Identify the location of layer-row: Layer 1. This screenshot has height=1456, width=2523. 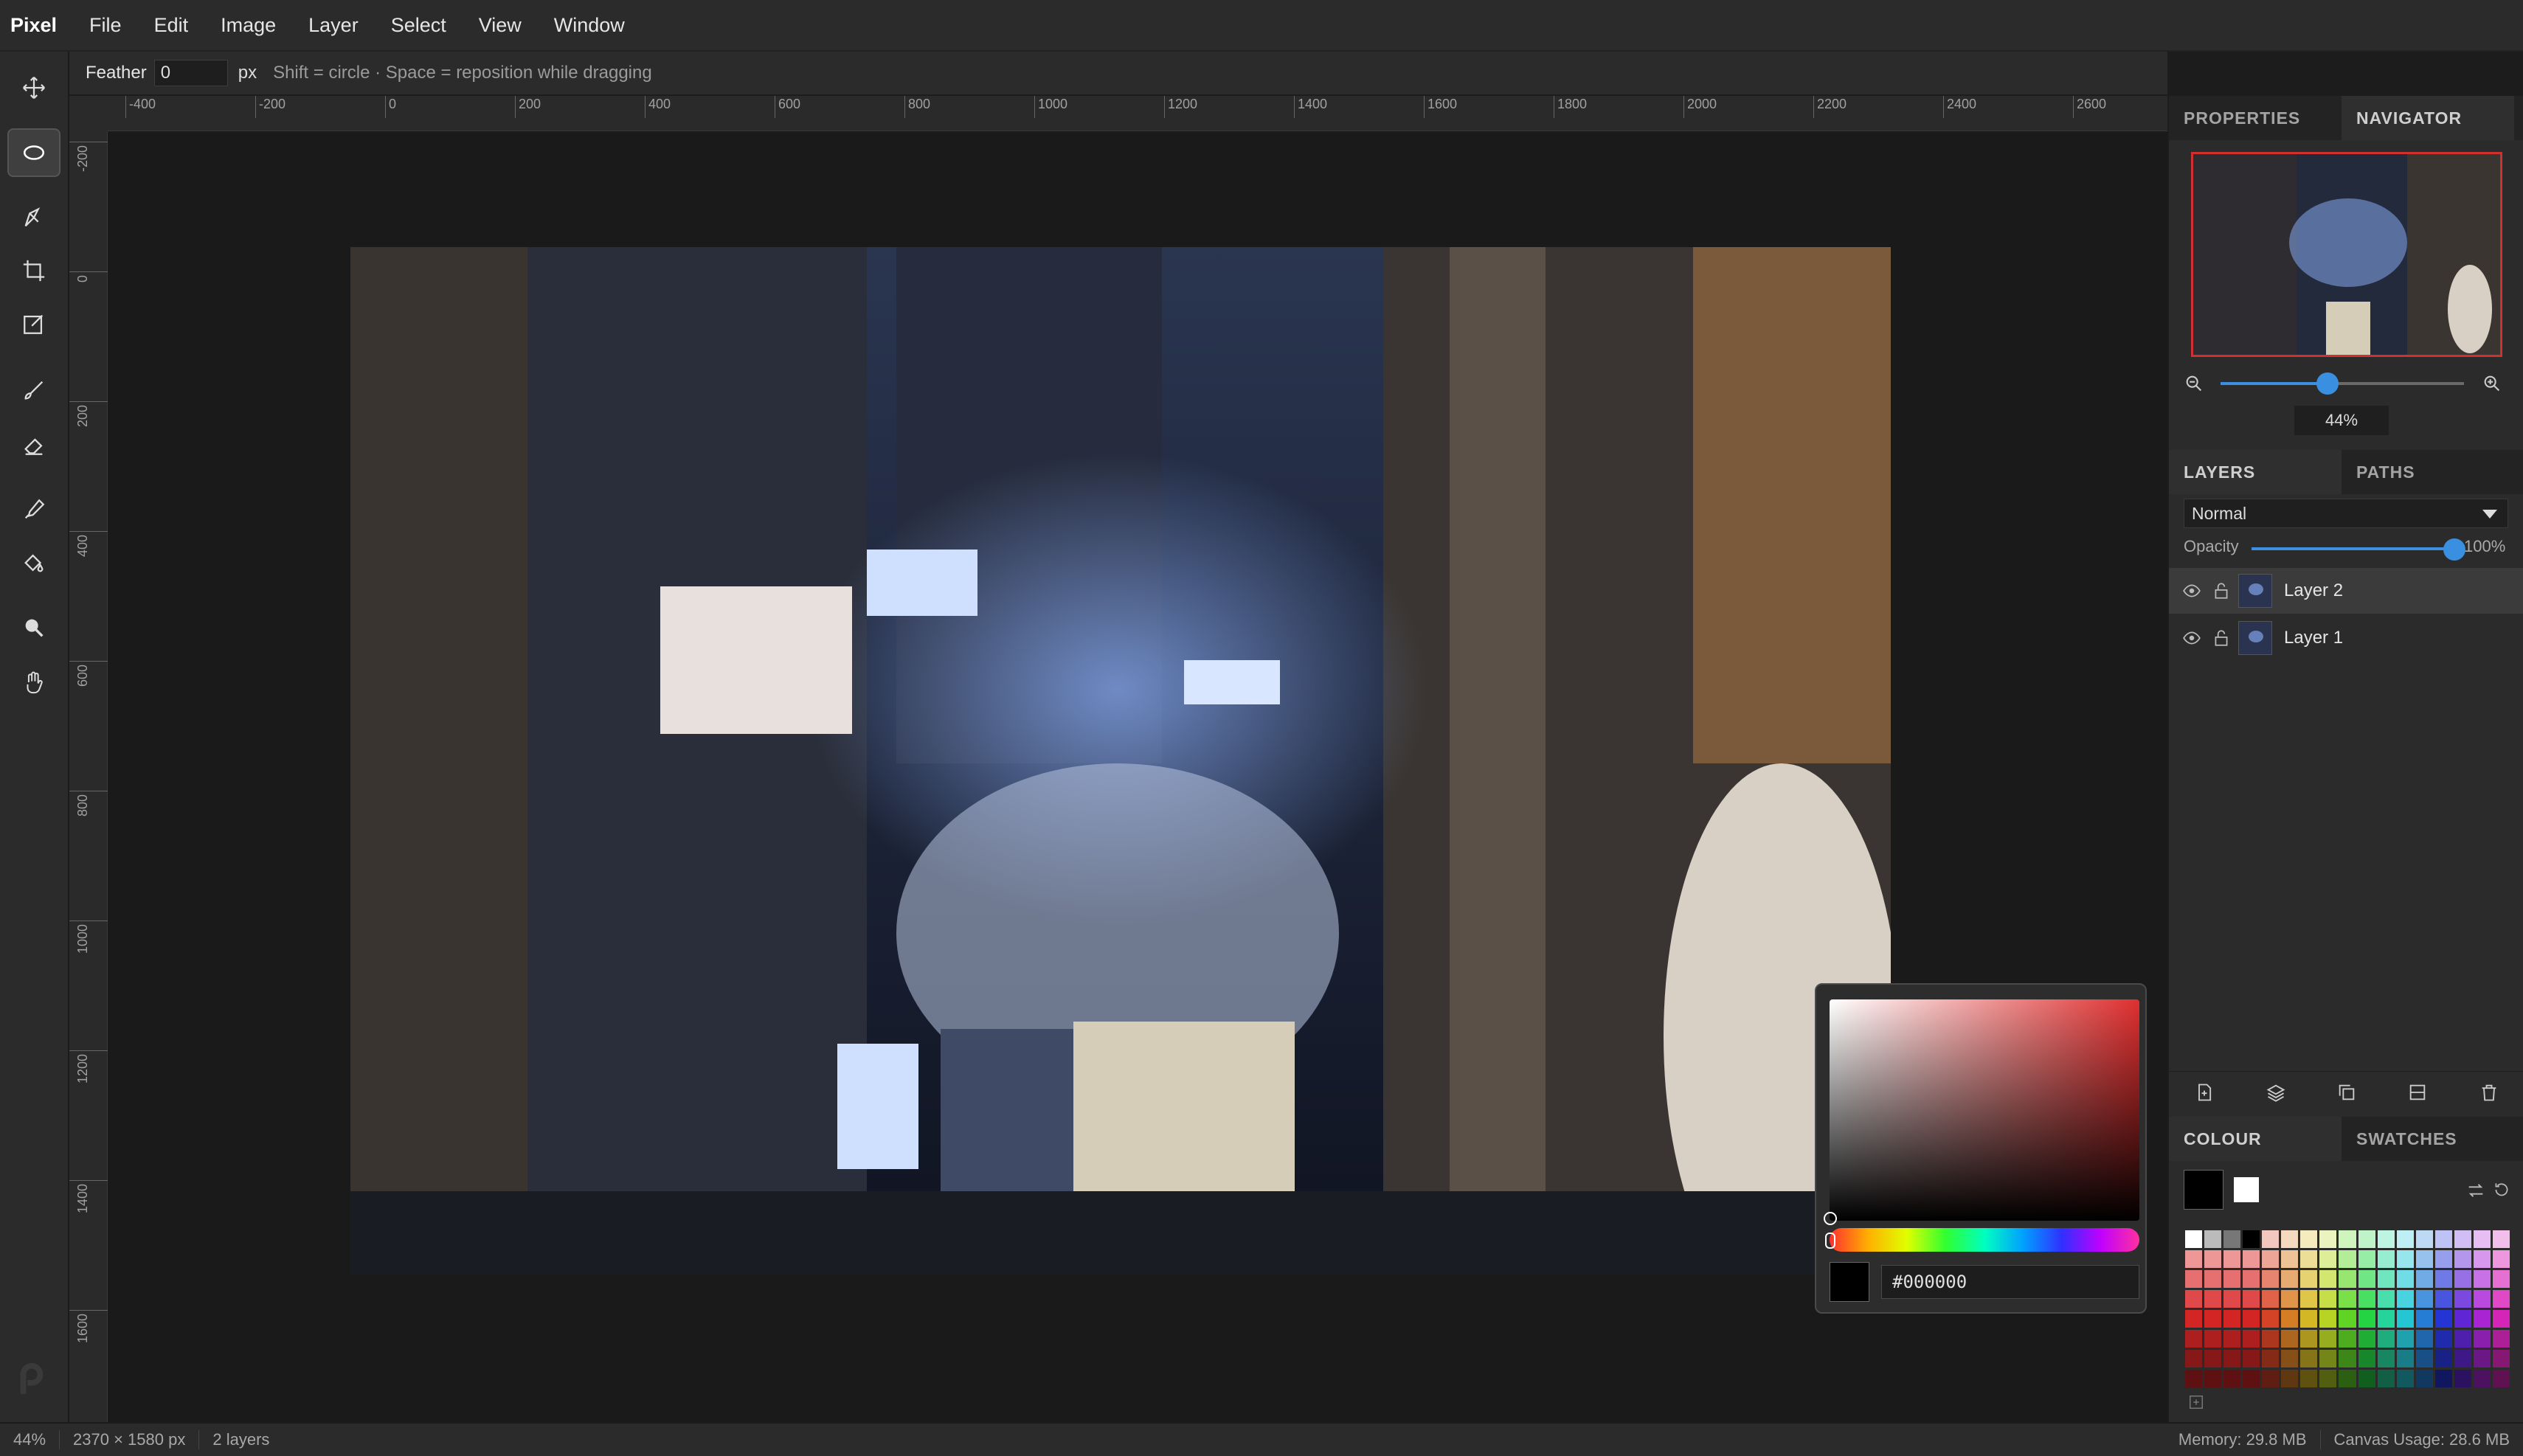
(2346, 638).